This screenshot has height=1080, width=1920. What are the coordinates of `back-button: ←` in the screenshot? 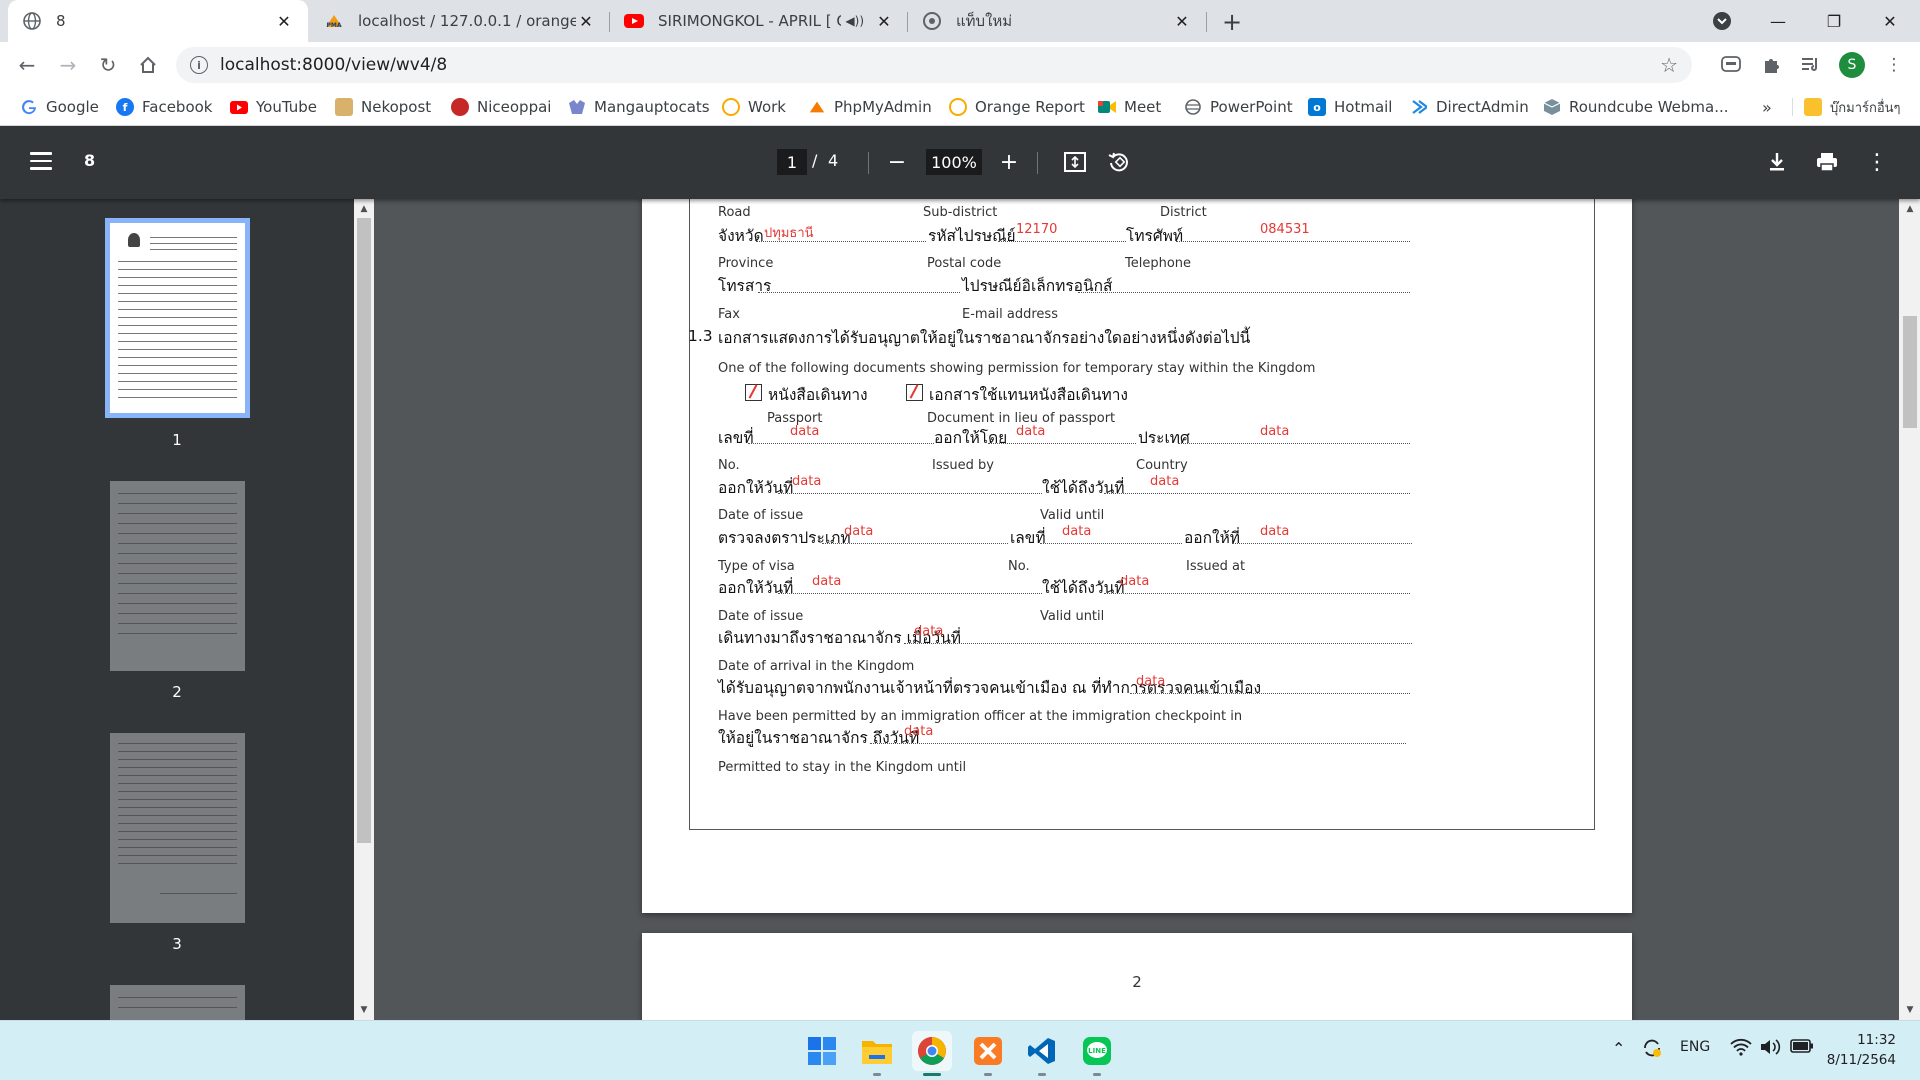 It's located at (27, 65).